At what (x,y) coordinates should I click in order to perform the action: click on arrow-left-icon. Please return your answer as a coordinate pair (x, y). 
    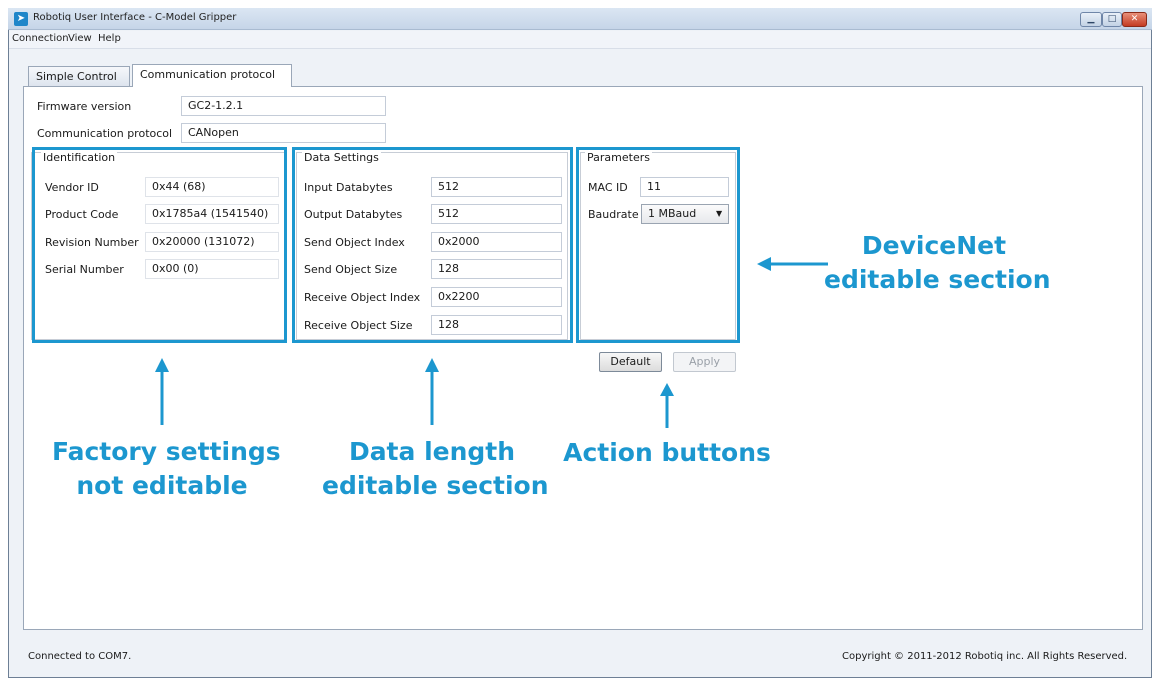
    Looking at the image, I should click on (764, 264).